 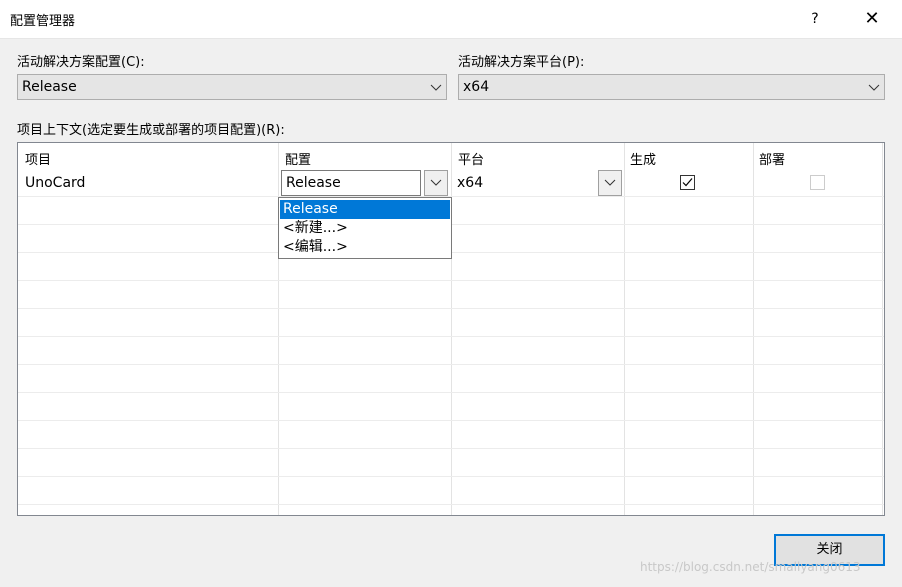 What do you see at coordinates (43, 21) in the screenshot?
I see `window-title: 配置管理器` at bounding box center [43, 21].